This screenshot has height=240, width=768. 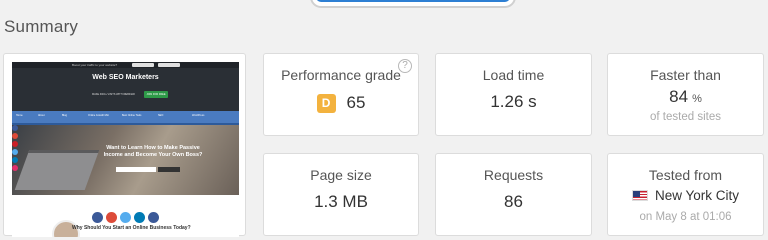 What do you see at coordinates (15, 168) in the screenshot?
I see `instagram-icon` at bounding box center [15, 168].